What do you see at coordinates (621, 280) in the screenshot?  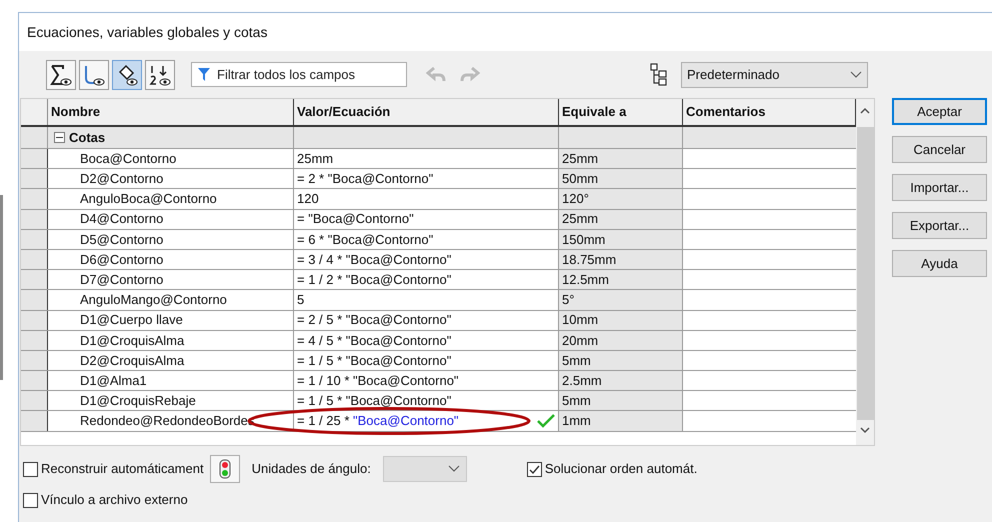 I see `table-cell: 12.5mm` at bounding box center [621, 280].